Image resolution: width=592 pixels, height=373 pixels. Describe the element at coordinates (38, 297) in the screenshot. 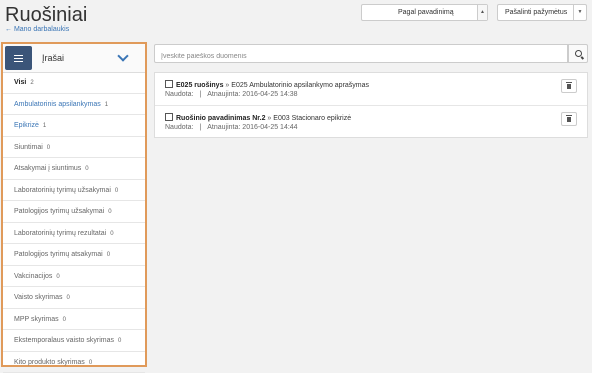

I see `sidebar-item-text: Vaisto skyrimas` at that location.